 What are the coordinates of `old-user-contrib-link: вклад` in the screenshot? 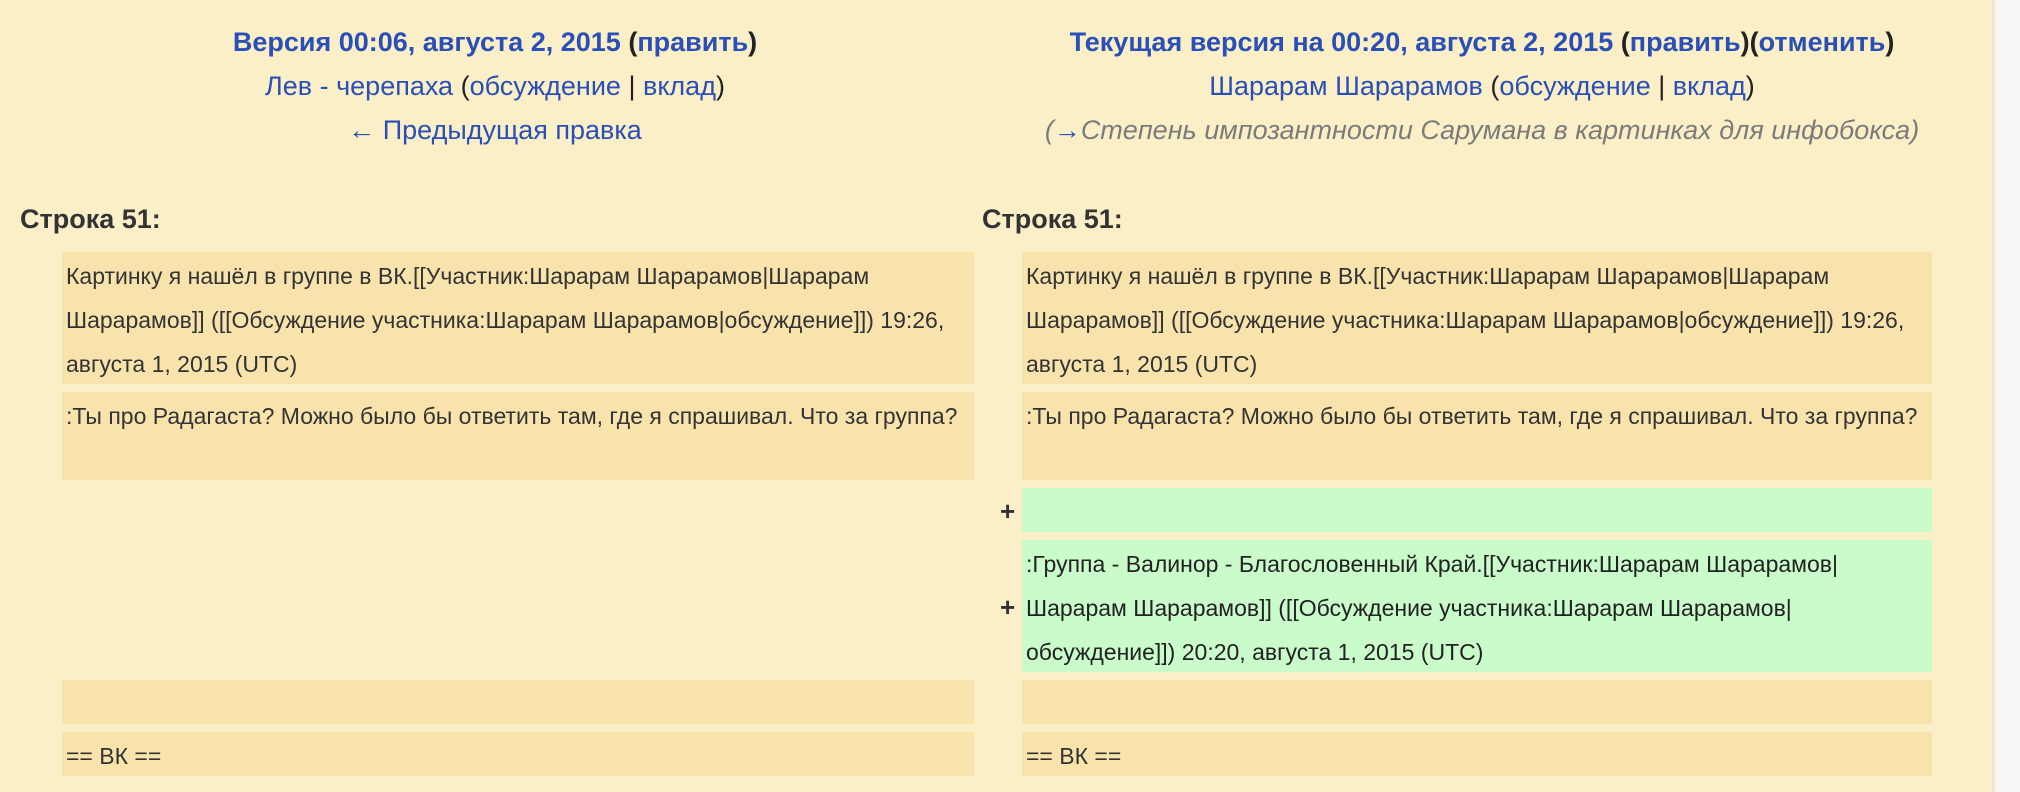 It's located at (679, 86).